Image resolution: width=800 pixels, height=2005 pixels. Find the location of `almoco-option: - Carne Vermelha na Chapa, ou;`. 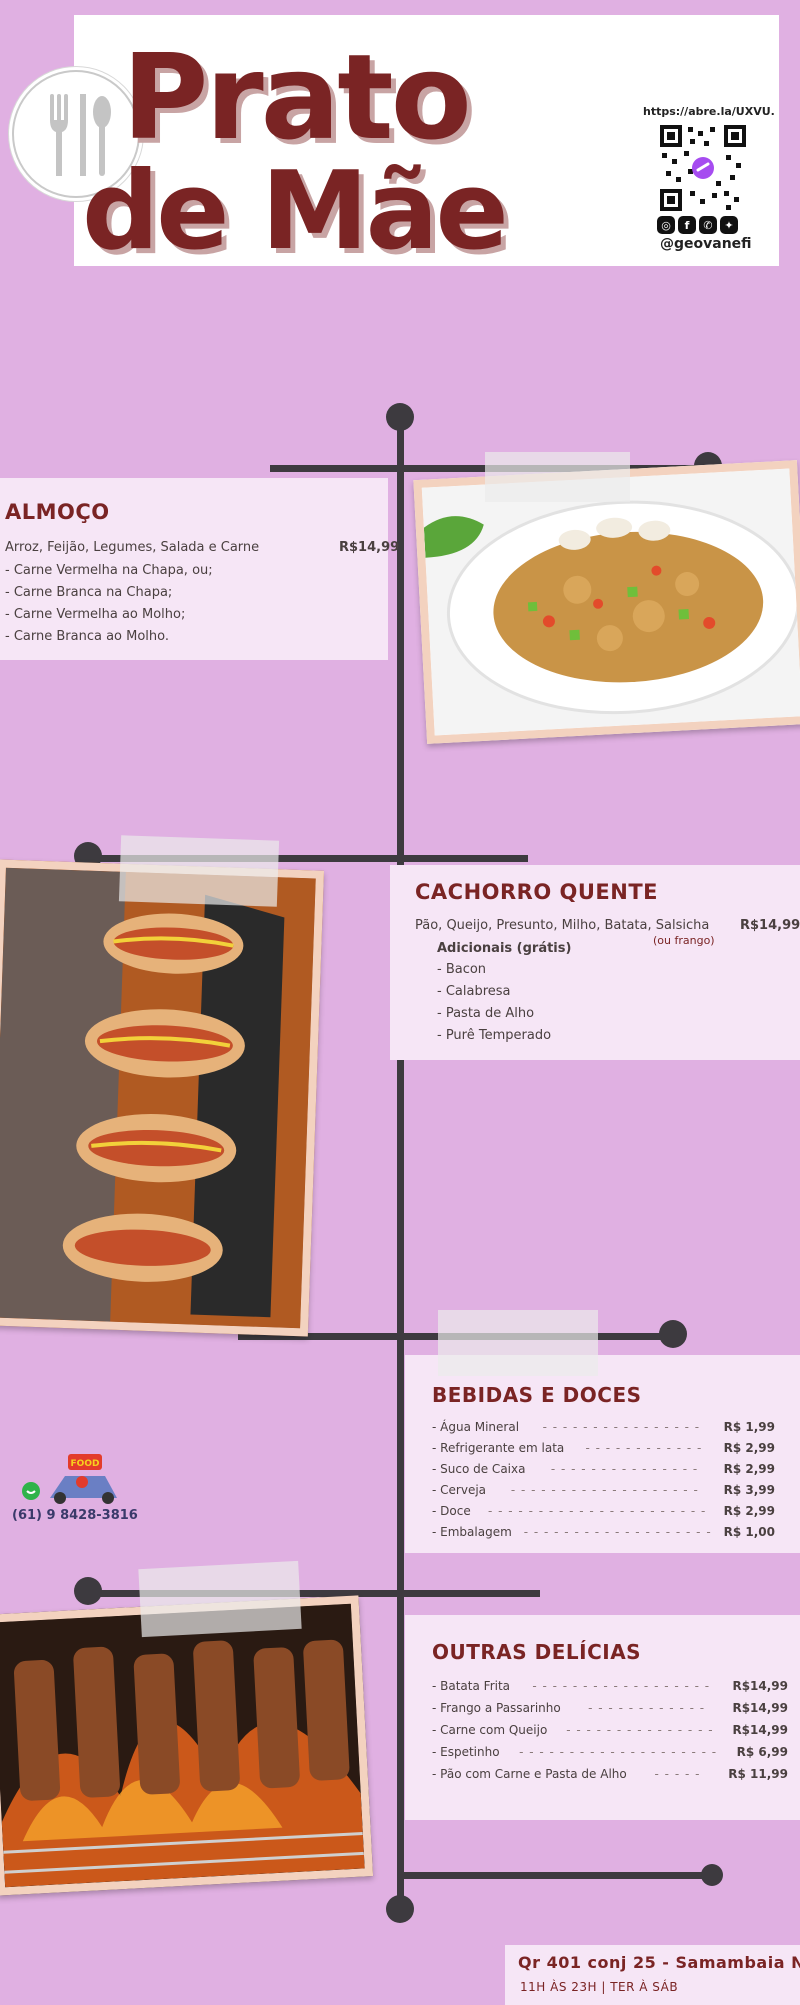

almoco-option: - Carne Vermelha na Chapa, ou; is located at coordinates (109, 570).